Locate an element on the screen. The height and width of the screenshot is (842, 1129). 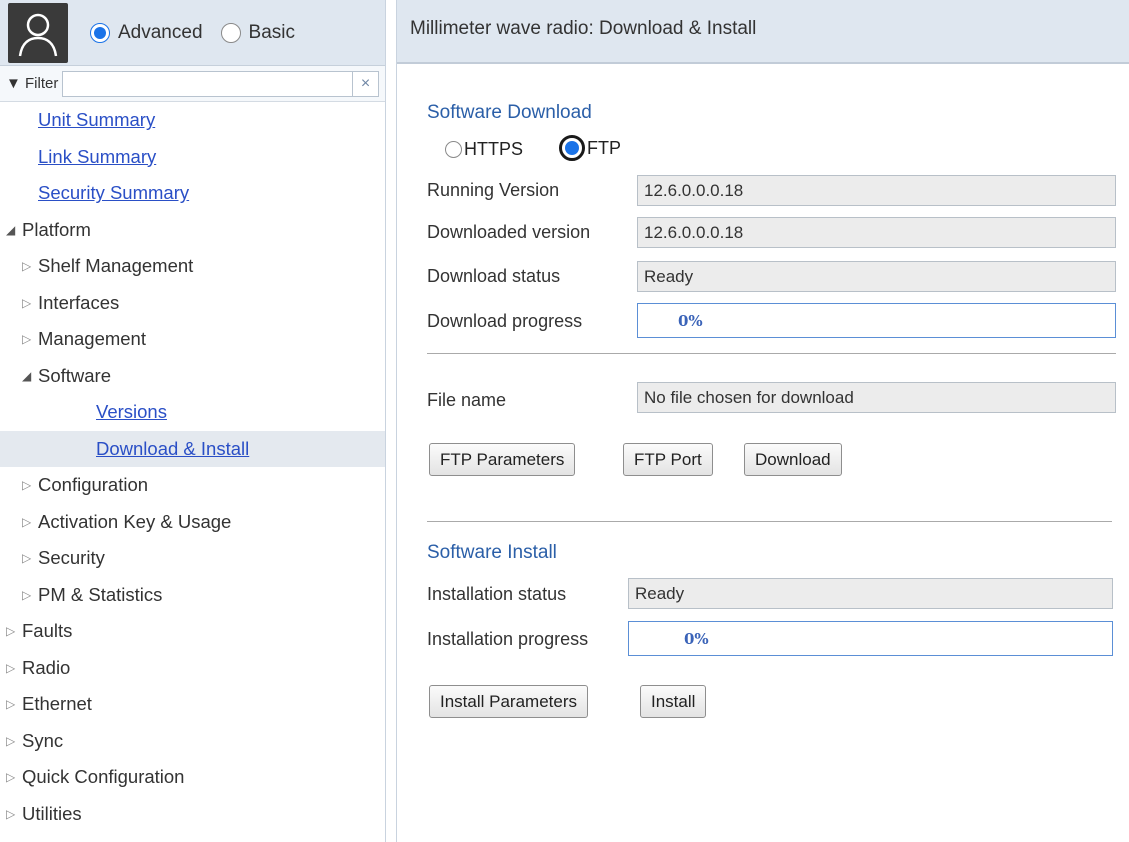
software-download-title: Software Download is located at coordinates (509, 112).